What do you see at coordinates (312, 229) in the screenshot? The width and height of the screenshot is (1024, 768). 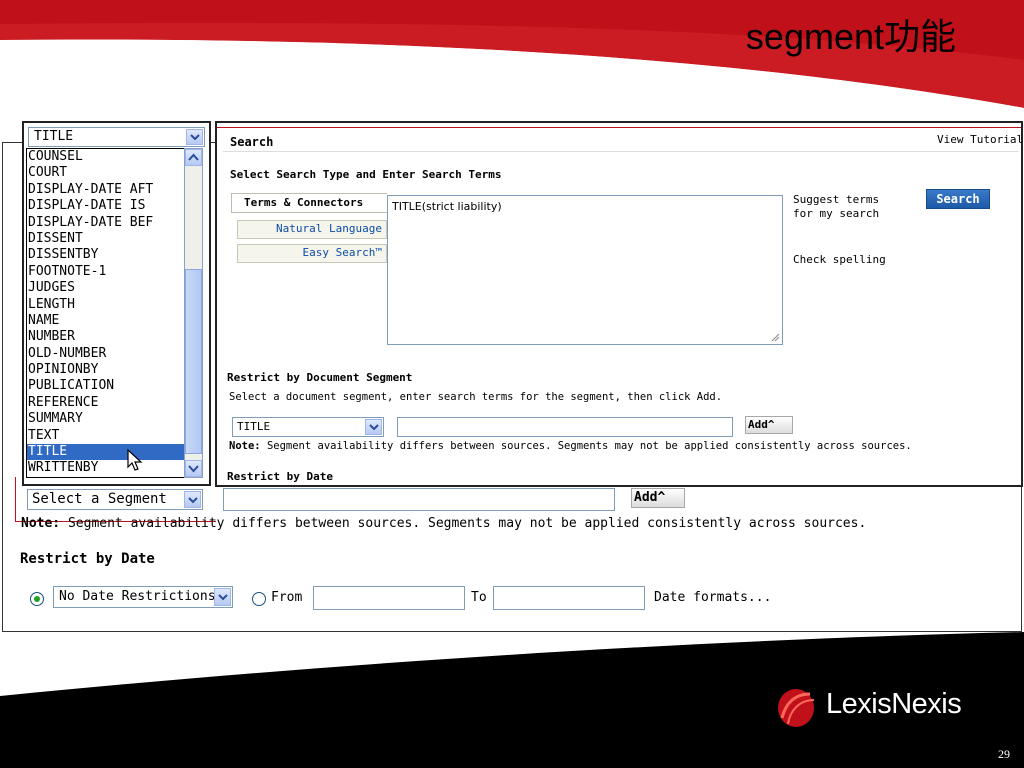 I see `tab-natural-language: Natural Language` at bounding box center [312, 229].